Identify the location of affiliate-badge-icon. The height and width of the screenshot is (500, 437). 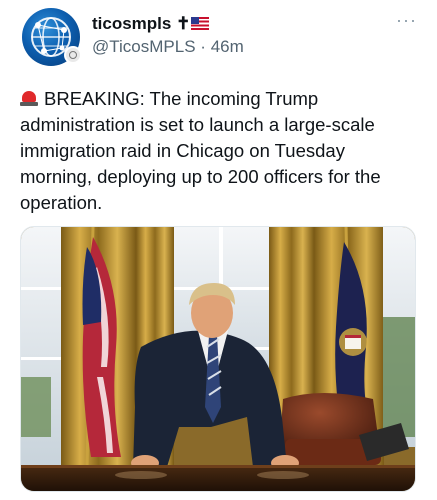
(73, 55).